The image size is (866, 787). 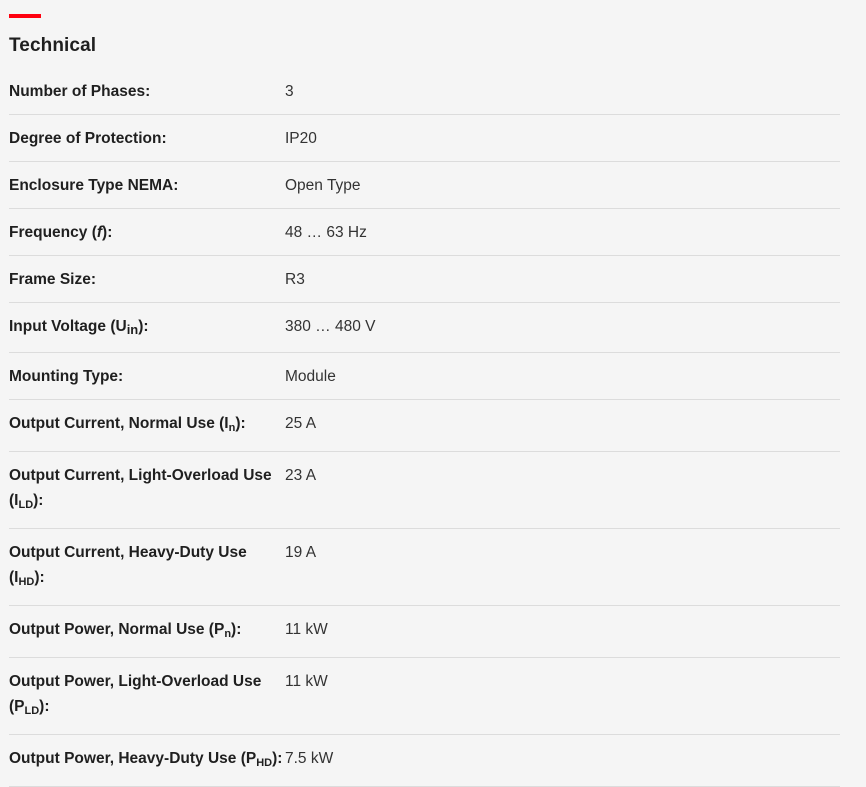 What do you see at coordinates (424, 138) in the screenshot?
I see `spec-row-degree-of-protection: Degree of Protection: IP20` at bounding box center [424, 138].